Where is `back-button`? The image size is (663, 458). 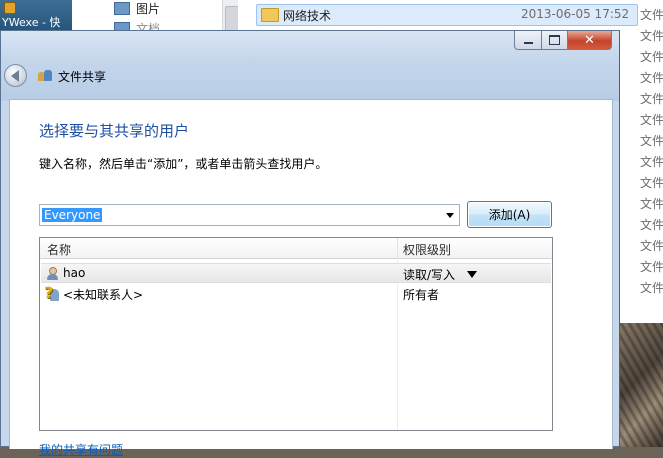 back-button is located at coordinates (15, 75).